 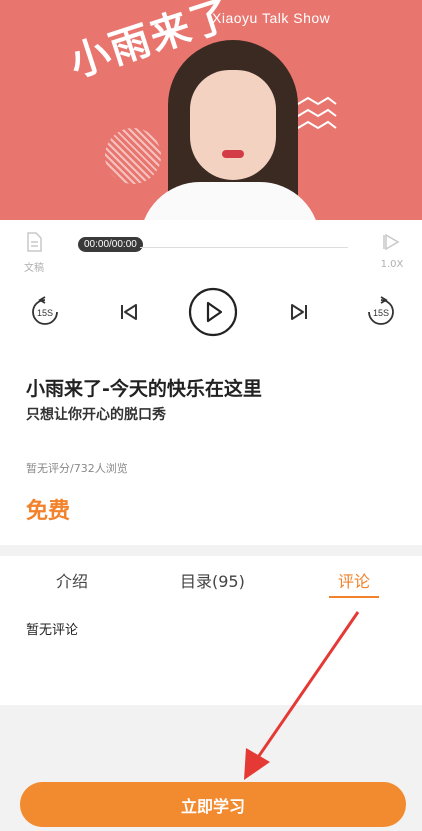 I want to click on rewind-15-button: 15S, so click(x=45, y=312).